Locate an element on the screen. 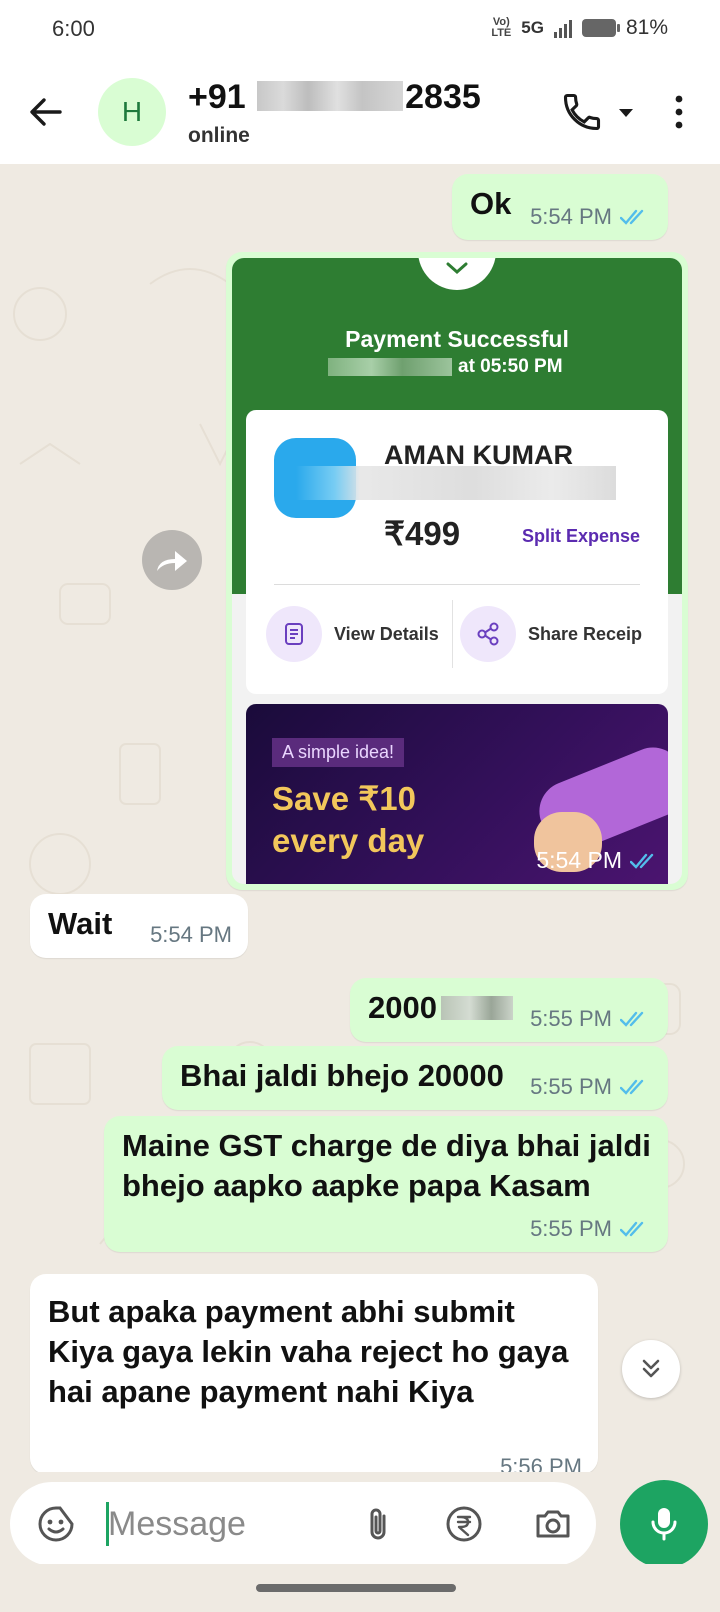 This screenshot has width=720, height=1612. payment-date: at 05:50 PM is located at coordinates (445, 367).